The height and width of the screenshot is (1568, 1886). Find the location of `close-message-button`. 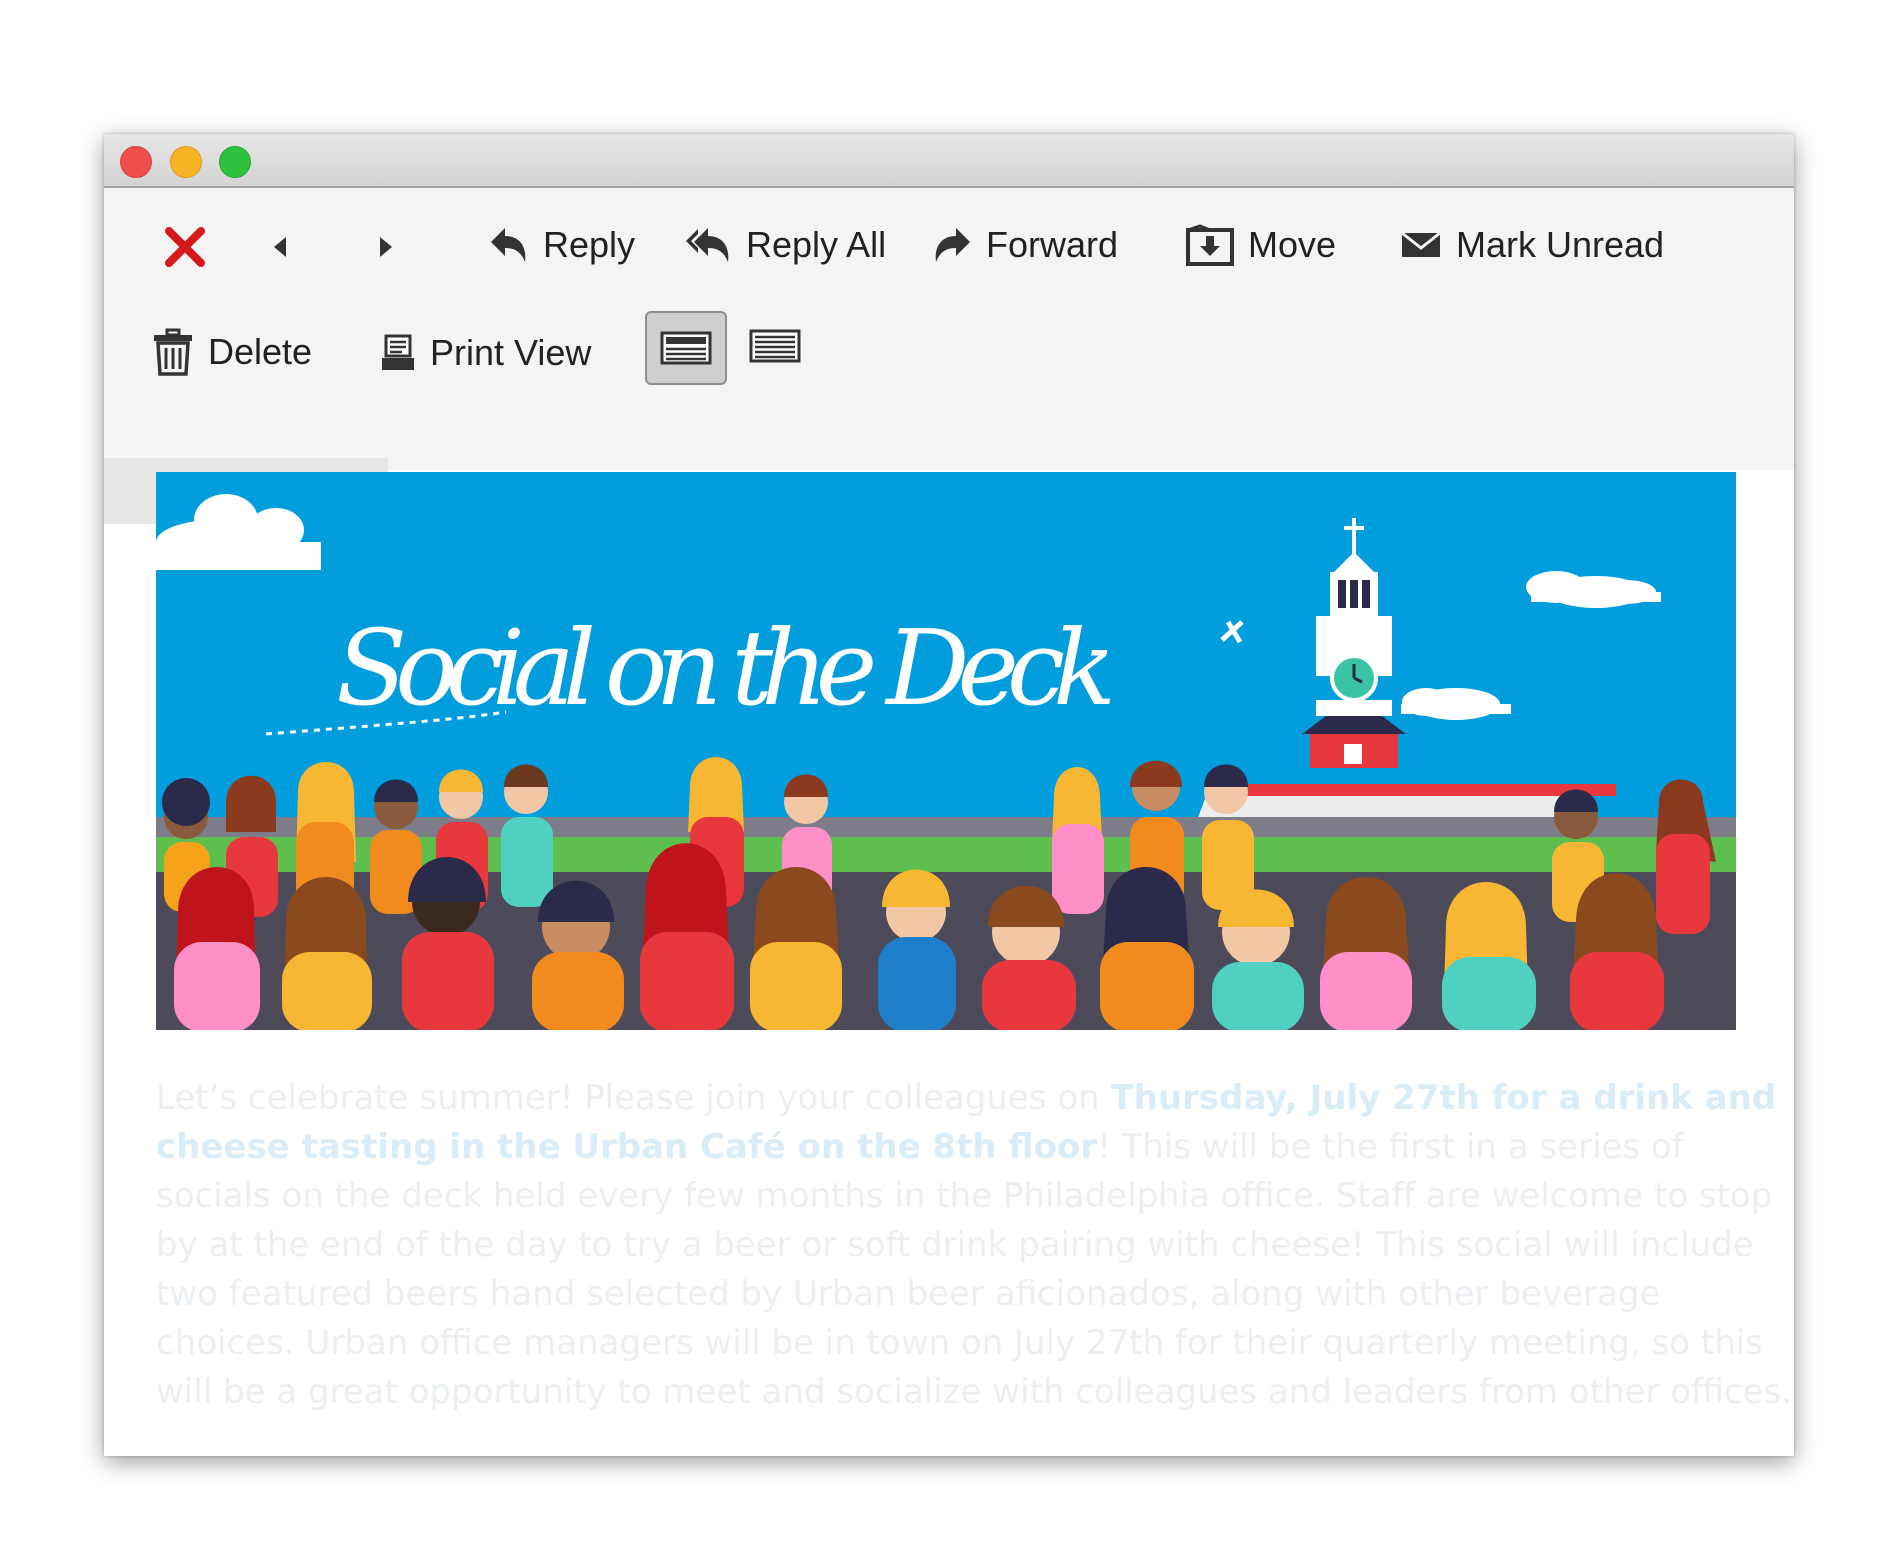

close-message-button is located at coordinates (185, 247).